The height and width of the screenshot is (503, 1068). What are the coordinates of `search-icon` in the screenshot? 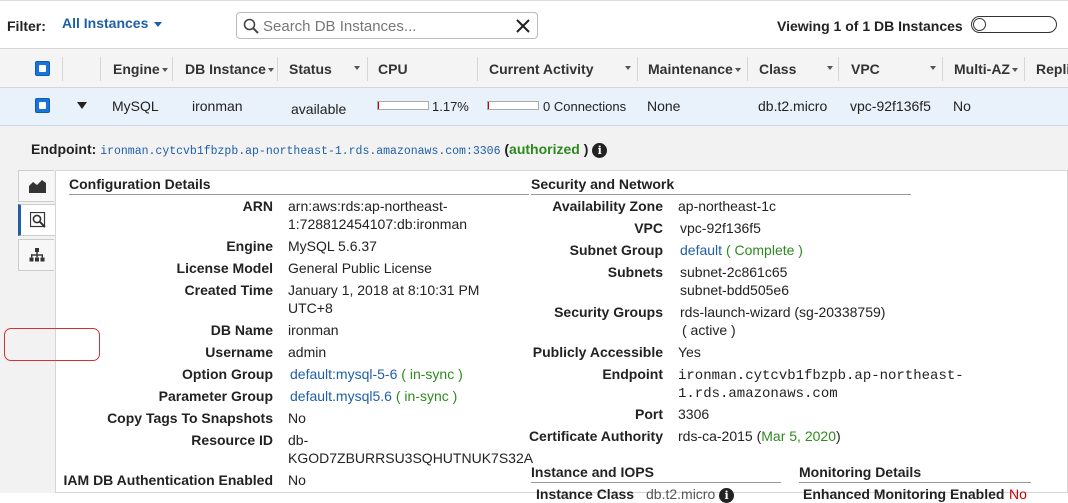 It's located at (251, 26).